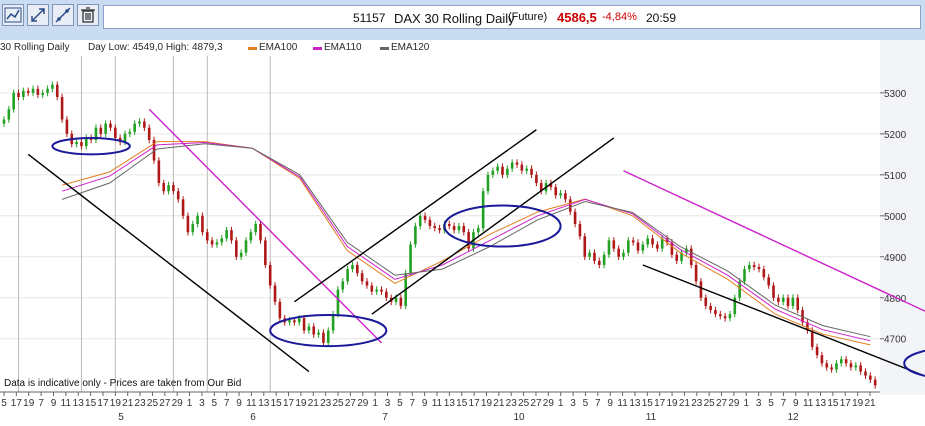 Image resolution: width=925 pixels, height=426 pixels. I want to click on y-tick-label: 5000, so click(895, 217).